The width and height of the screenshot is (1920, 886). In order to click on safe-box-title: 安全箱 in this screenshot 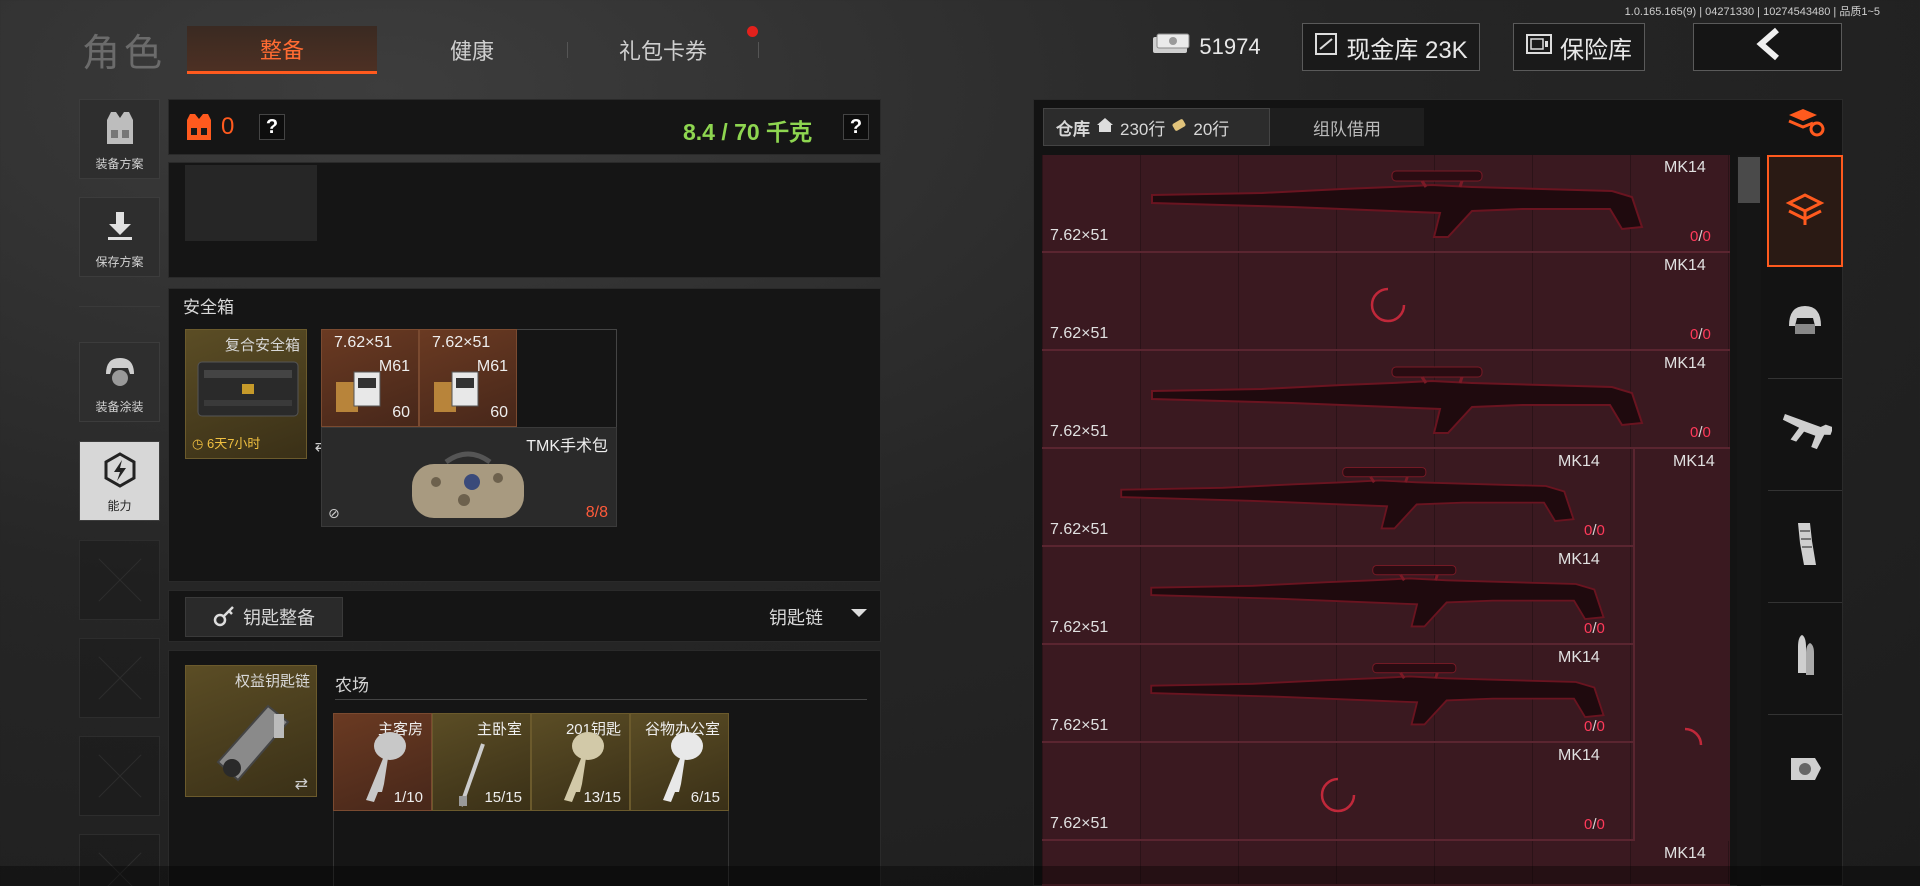, I will do `click(208, 307)`.